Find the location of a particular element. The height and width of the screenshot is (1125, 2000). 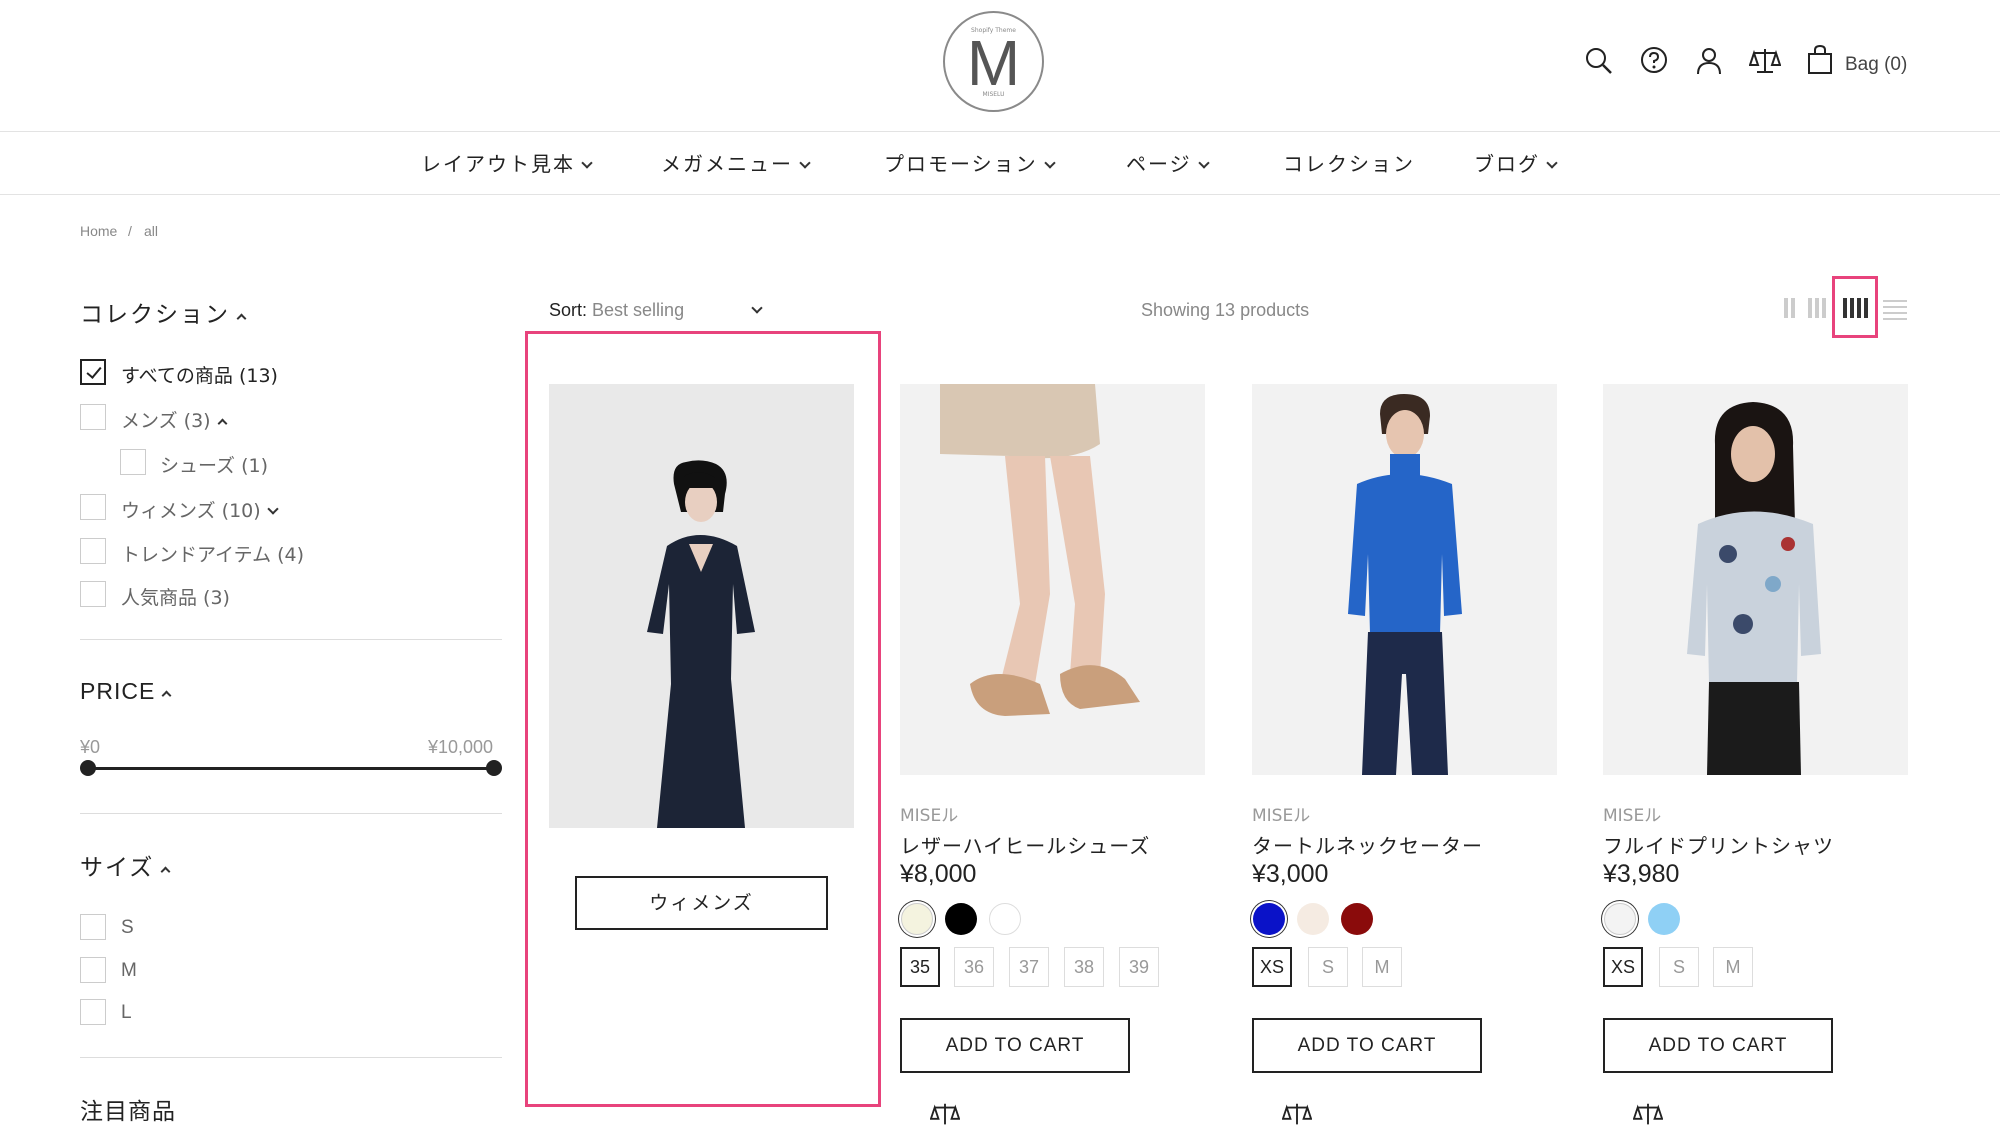

checkbox-shoes is located at coordinates (133, 462).